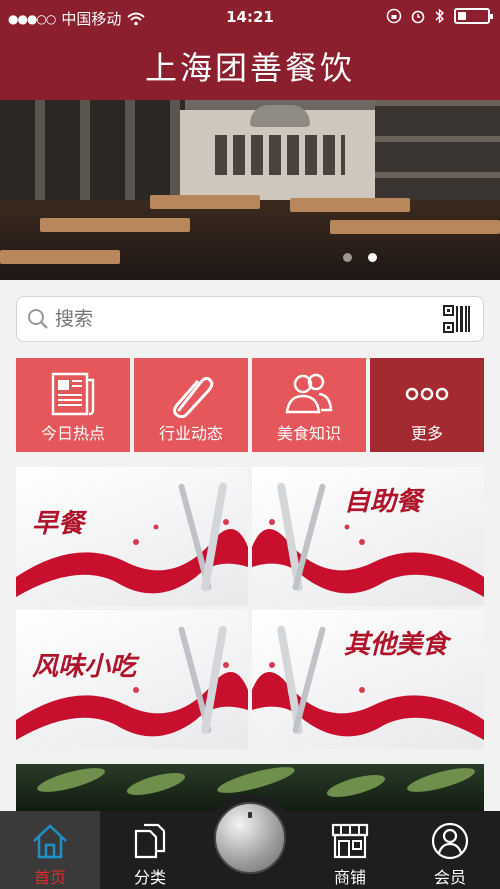 This screenshot has width=500, height=889. What do you see at coordinates (372, 257) in the screenshot?
I see `carousel-dot-active` at bounding box center [372, 257].